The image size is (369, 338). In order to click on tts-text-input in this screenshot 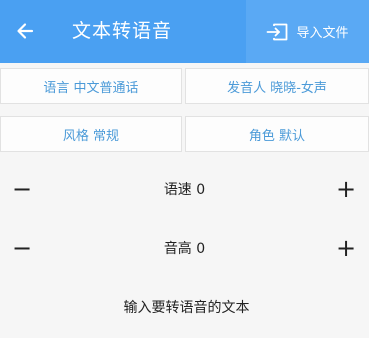, I will do `click(184, 308)`.